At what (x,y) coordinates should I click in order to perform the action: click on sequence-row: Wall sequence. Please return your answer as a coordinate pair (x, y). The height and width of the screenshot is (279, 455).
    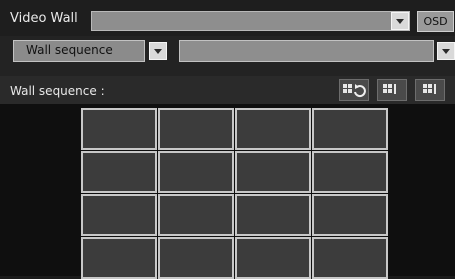
    Looking at the image, I should click on (227, 56).